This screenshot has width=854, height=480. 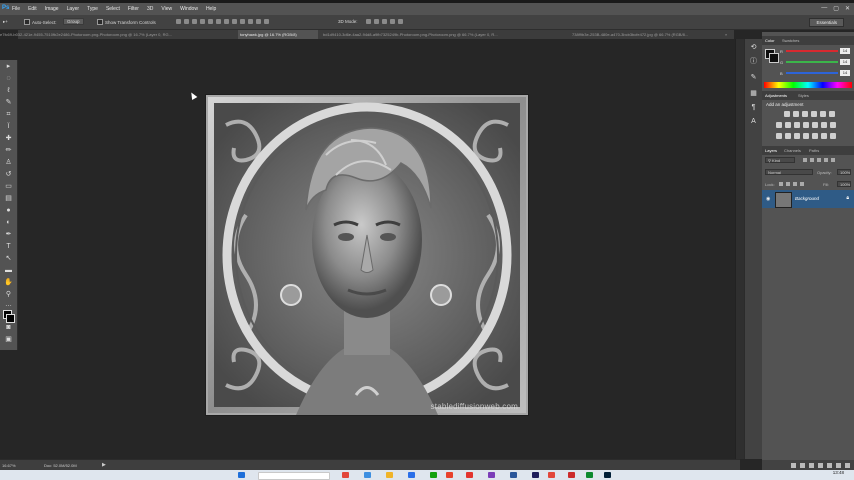 What do you see at coordinates (805, 114) in the screenshot?
I see `curves-icon` at bounding box center [805, 114].